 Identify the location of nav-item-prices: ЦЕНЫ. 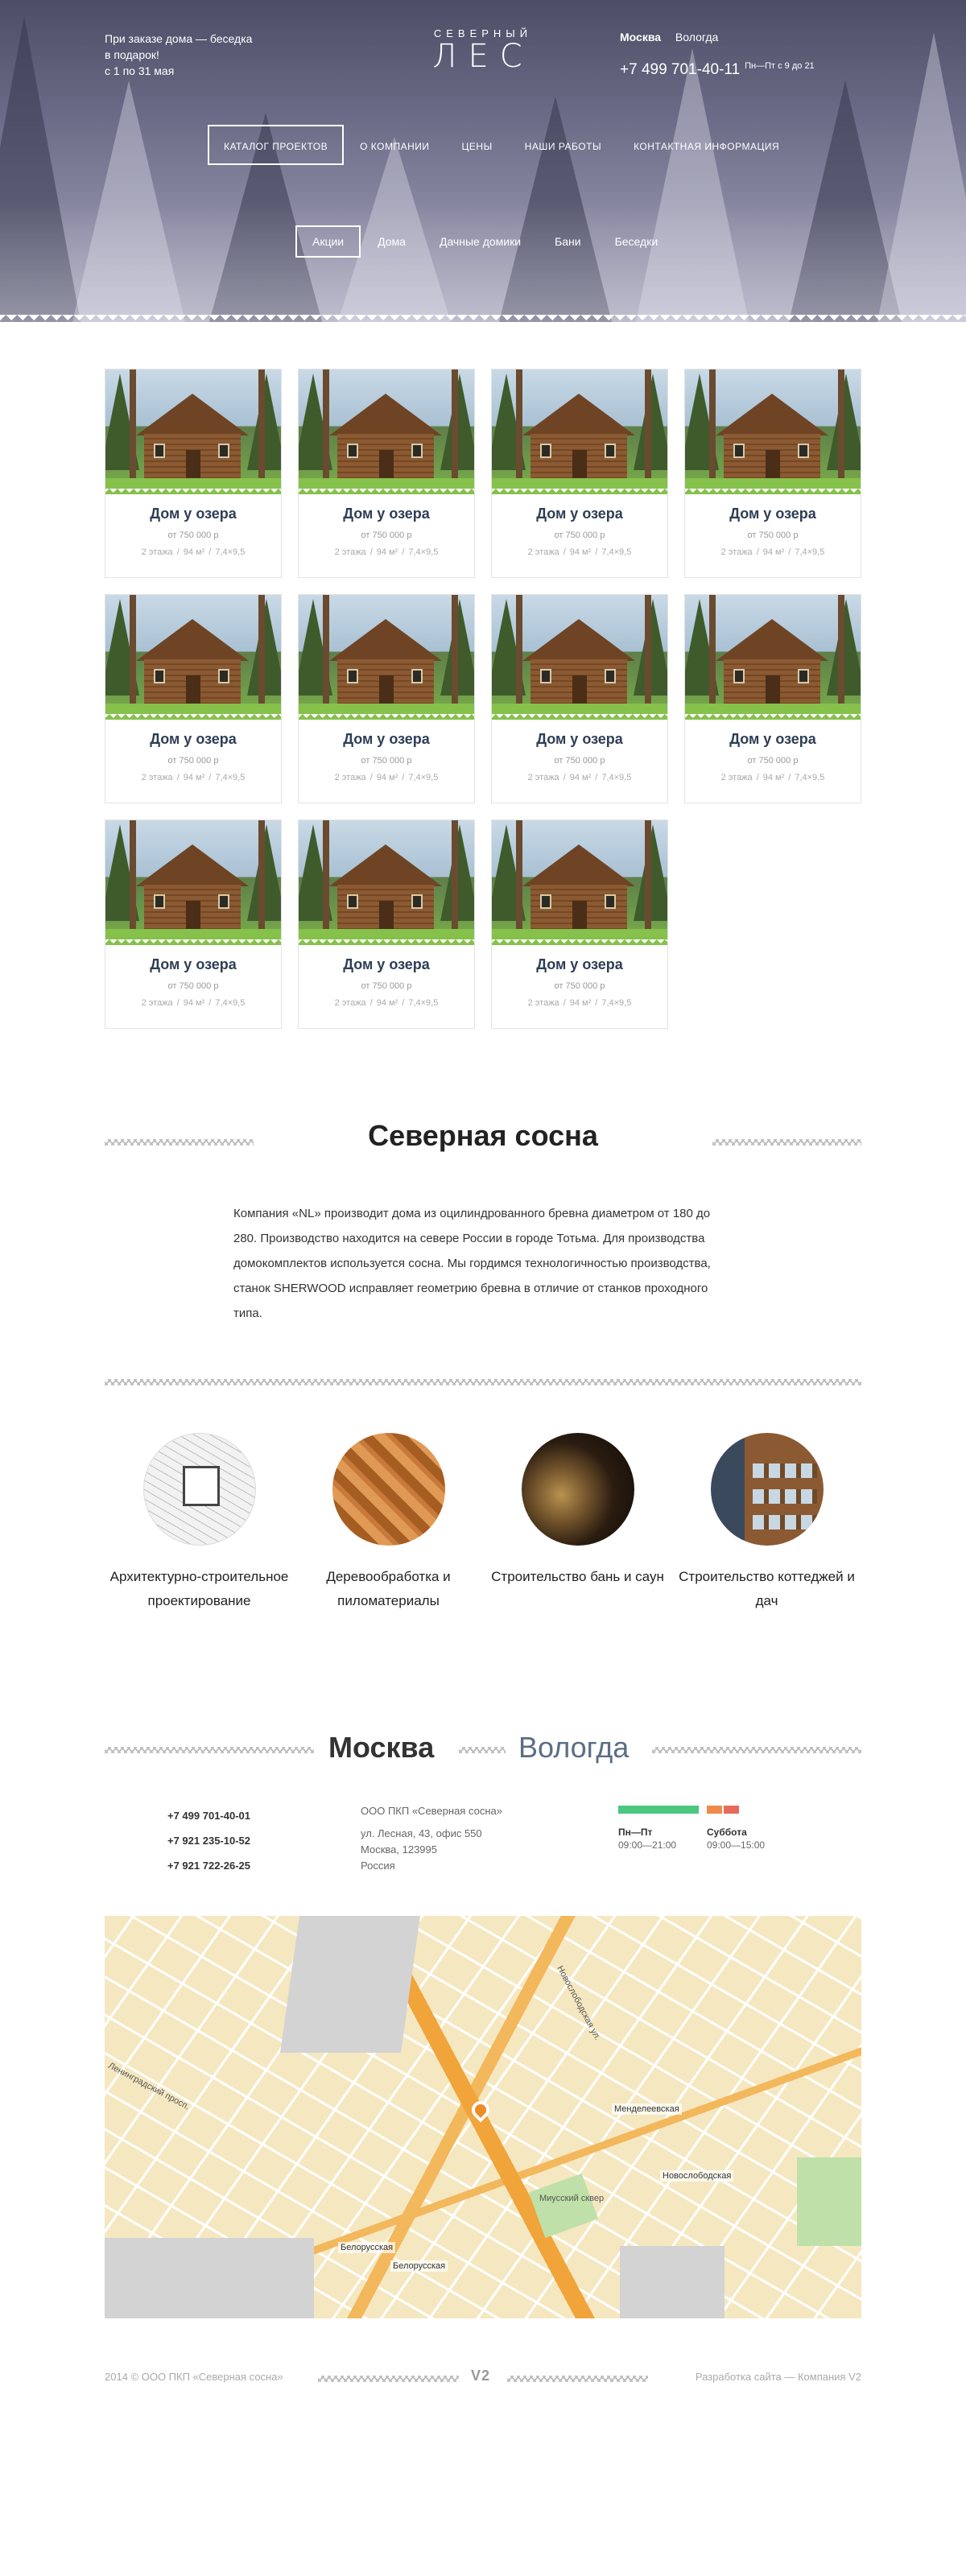
(477, 145).